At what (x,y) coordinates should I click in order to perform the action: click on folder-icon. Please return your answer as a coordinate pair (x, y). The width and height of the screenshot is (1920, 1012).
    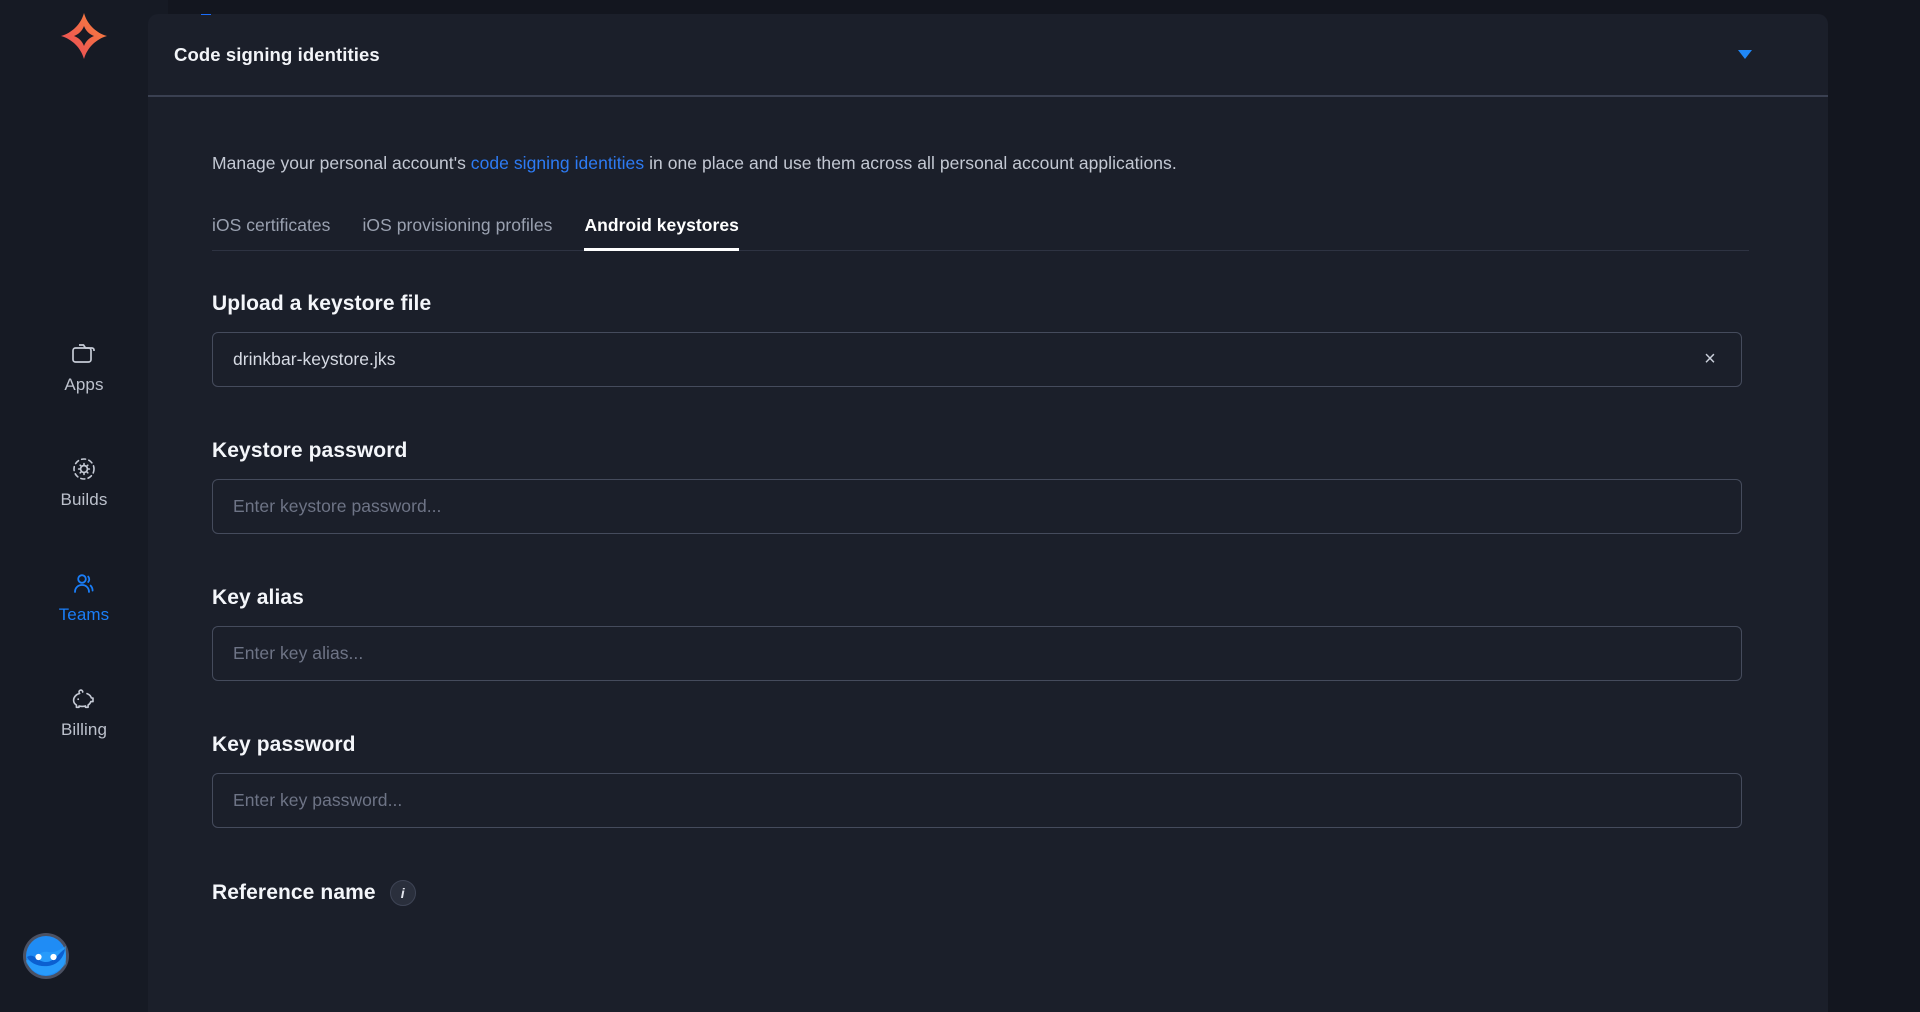
    Looking at the image, I should click on (84, 354).